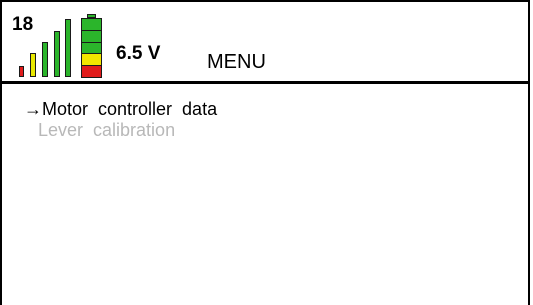  I want to click on battery-icon, so click(91, 46).